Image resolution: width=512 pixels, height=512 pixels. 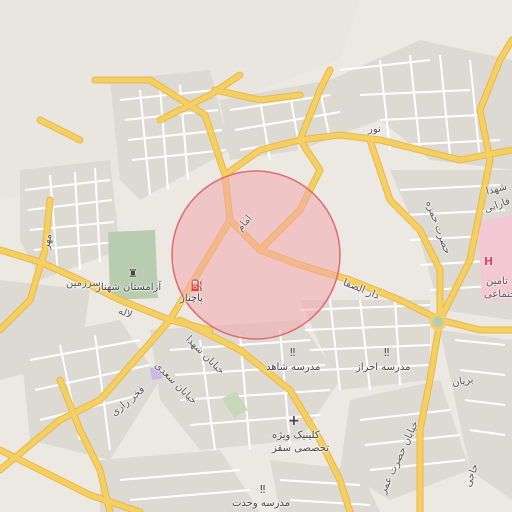 I want to click on poi-label-madrese-ahraz: مدرسه احراز, so click(x=383, y=367).